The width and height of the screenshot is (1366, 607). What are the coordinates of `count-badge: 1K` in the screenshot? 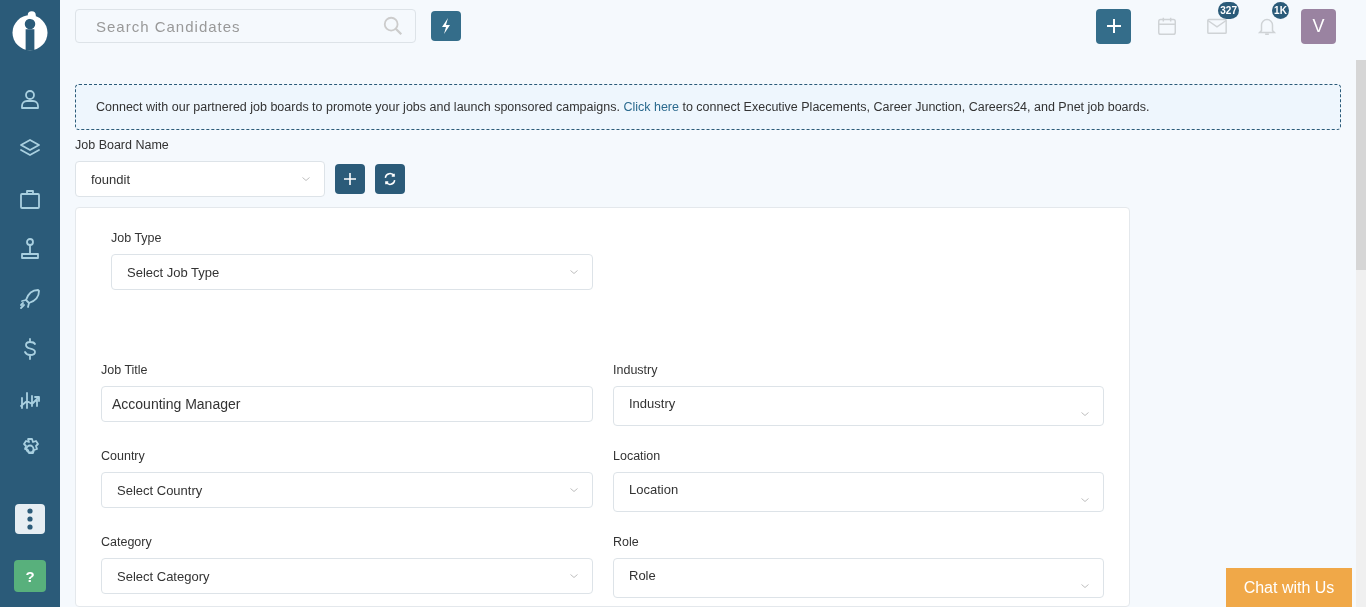 It's located at (1280, 10).